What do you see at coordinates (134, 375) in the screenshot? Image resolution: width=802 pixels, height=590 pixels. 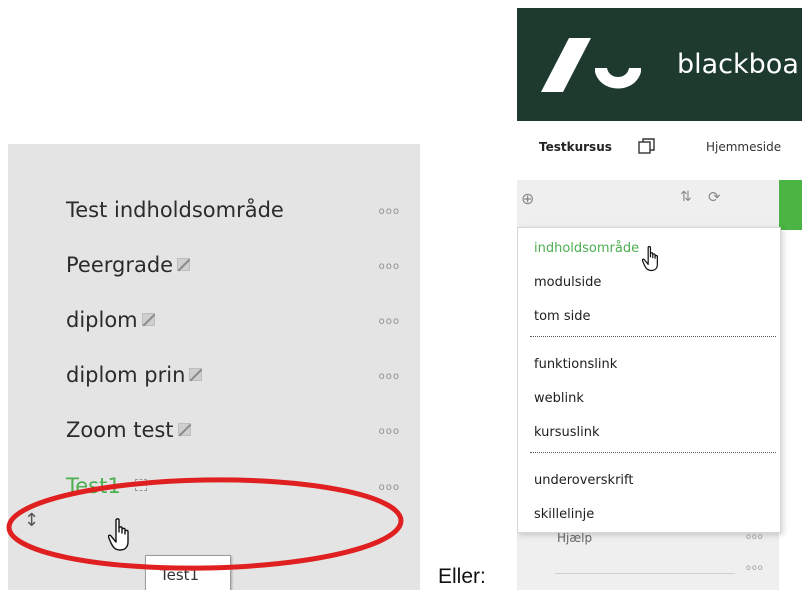 I see `menu-item-label: diplom prin` at bounding box center [134, 375].